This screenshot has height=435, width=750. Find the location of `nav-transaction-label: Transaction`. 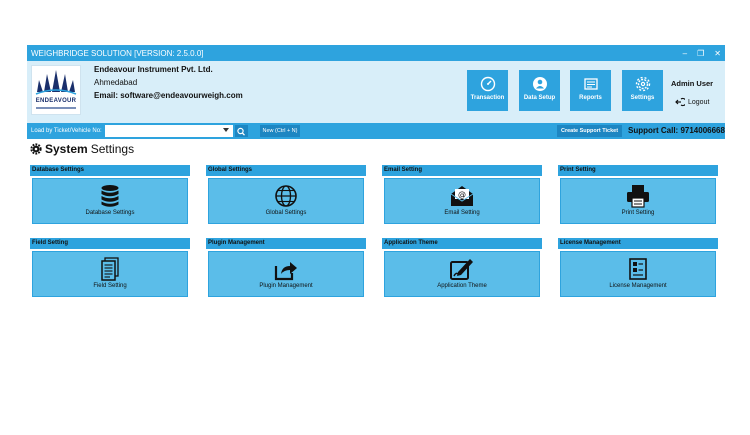

nav-transaction-label: Transaction is located at coordinates (487, 98).